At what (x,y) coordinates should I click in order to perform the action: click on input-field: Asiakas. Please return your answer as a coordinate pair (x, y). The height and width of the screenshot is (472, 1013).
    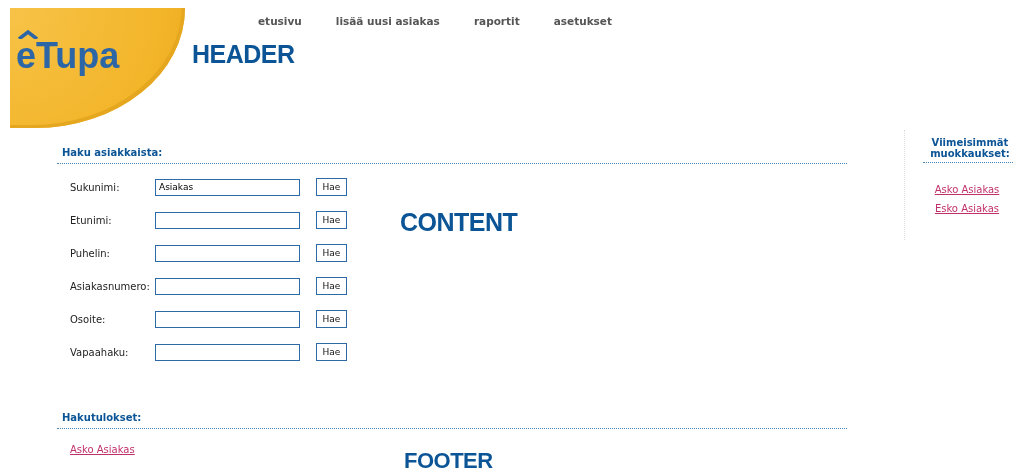
    Looking at the image, I should click on (227, 187).